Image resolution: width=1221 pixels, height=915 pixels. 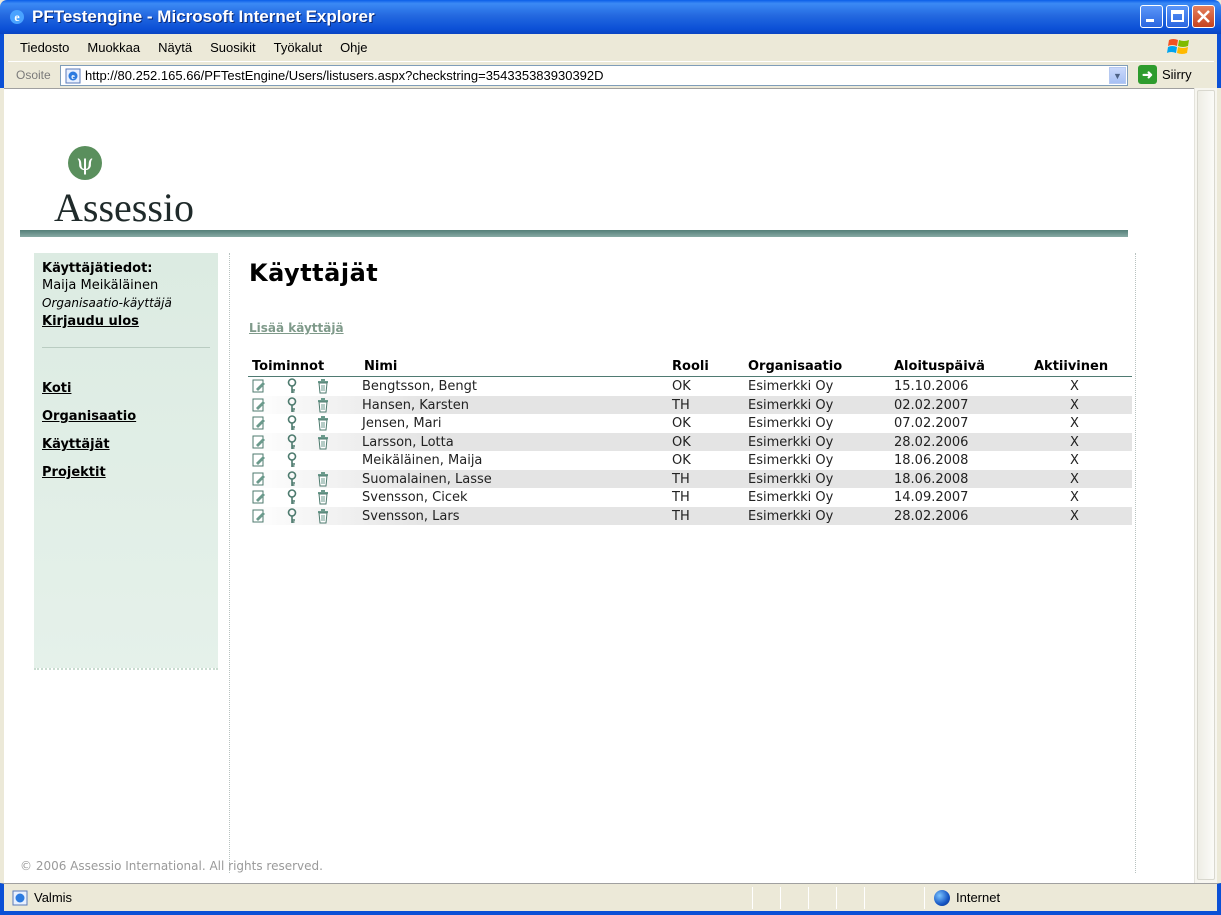 What do you see at coordinates (107, 303) in the screenshot?
I see `user-role: Organisaatio-käyttäjä` at bounding box center [107, 303].